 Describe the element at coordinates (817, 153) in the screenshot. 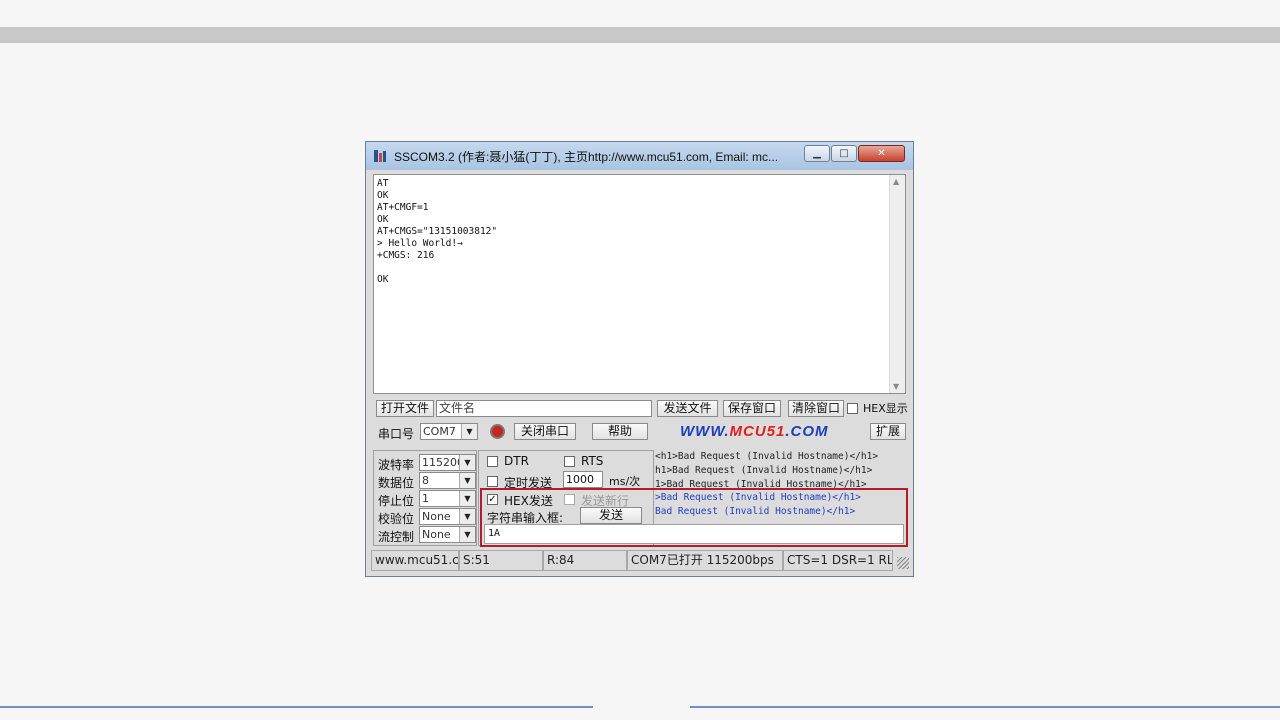

I see `minimize-button: ▁` at that location.